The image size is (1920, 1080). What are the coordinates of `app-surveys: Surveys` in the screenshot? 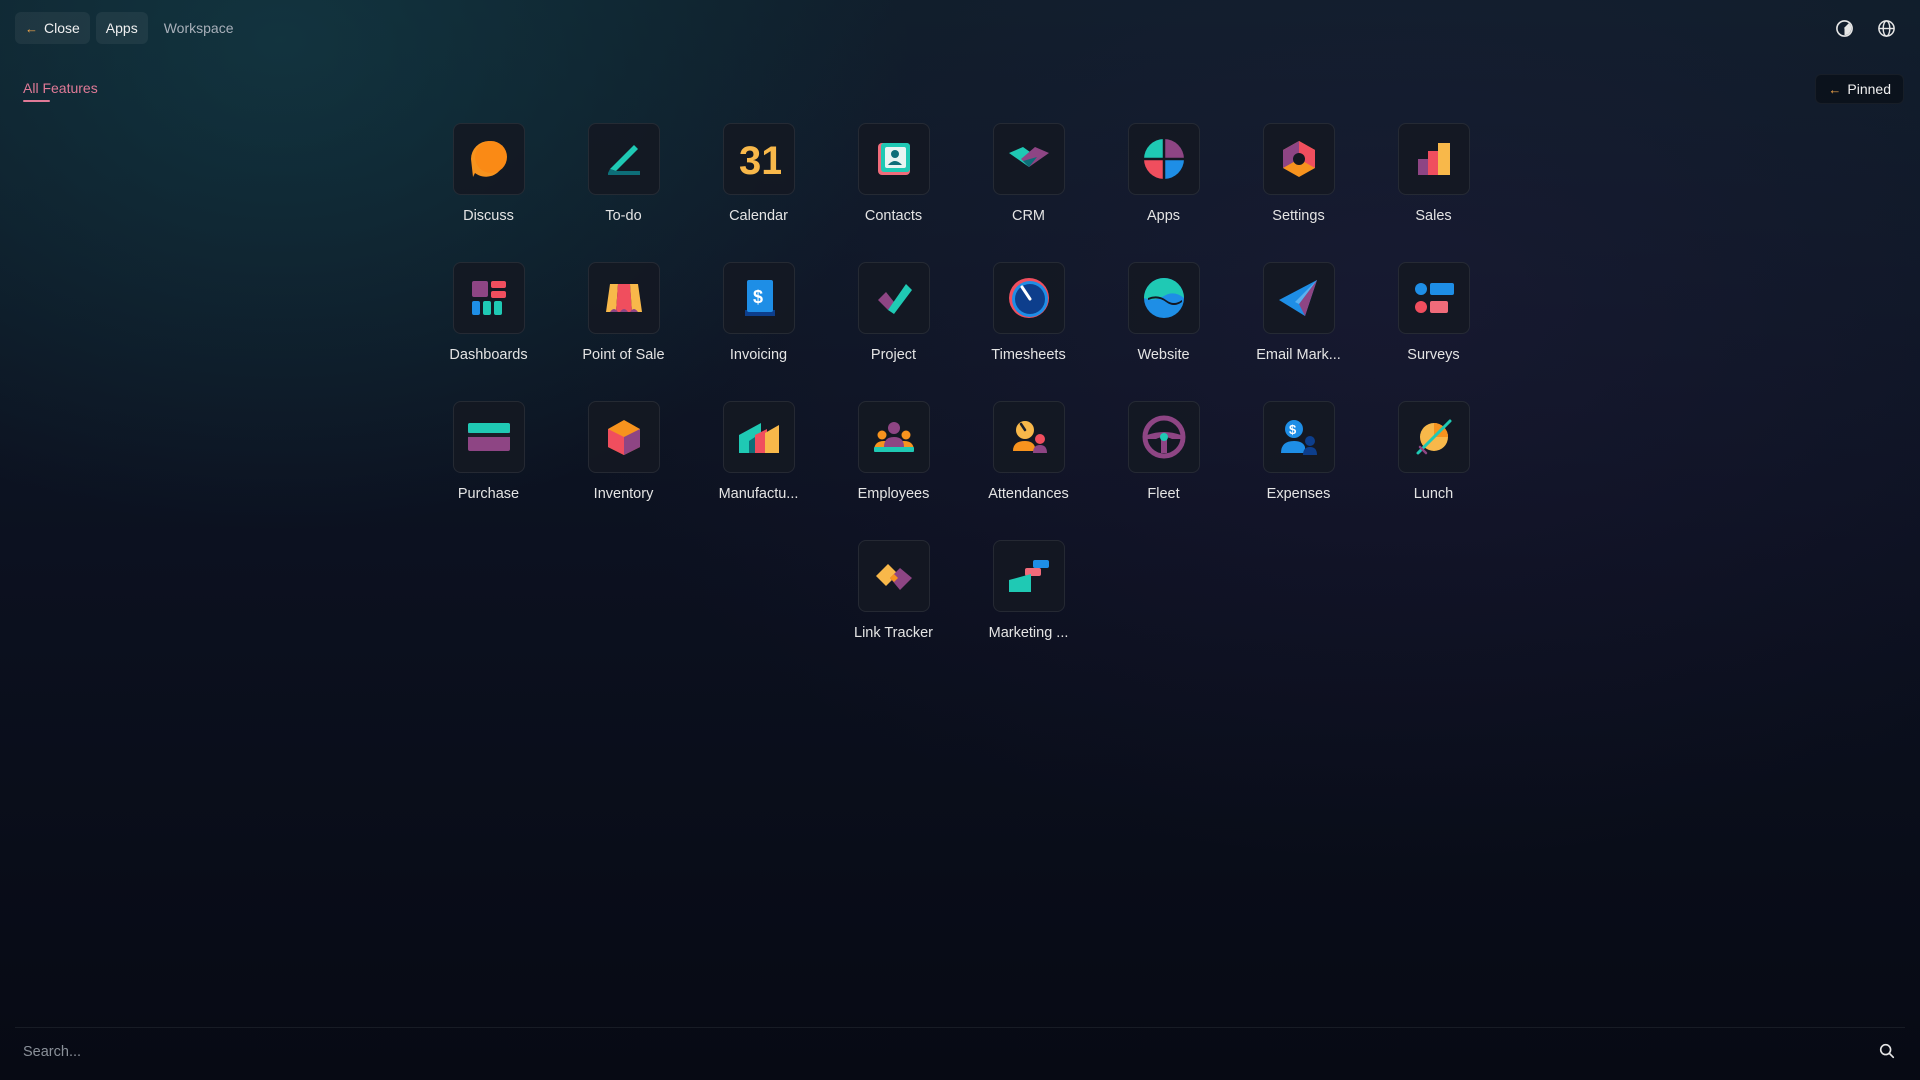 It's located at (1433, 331).